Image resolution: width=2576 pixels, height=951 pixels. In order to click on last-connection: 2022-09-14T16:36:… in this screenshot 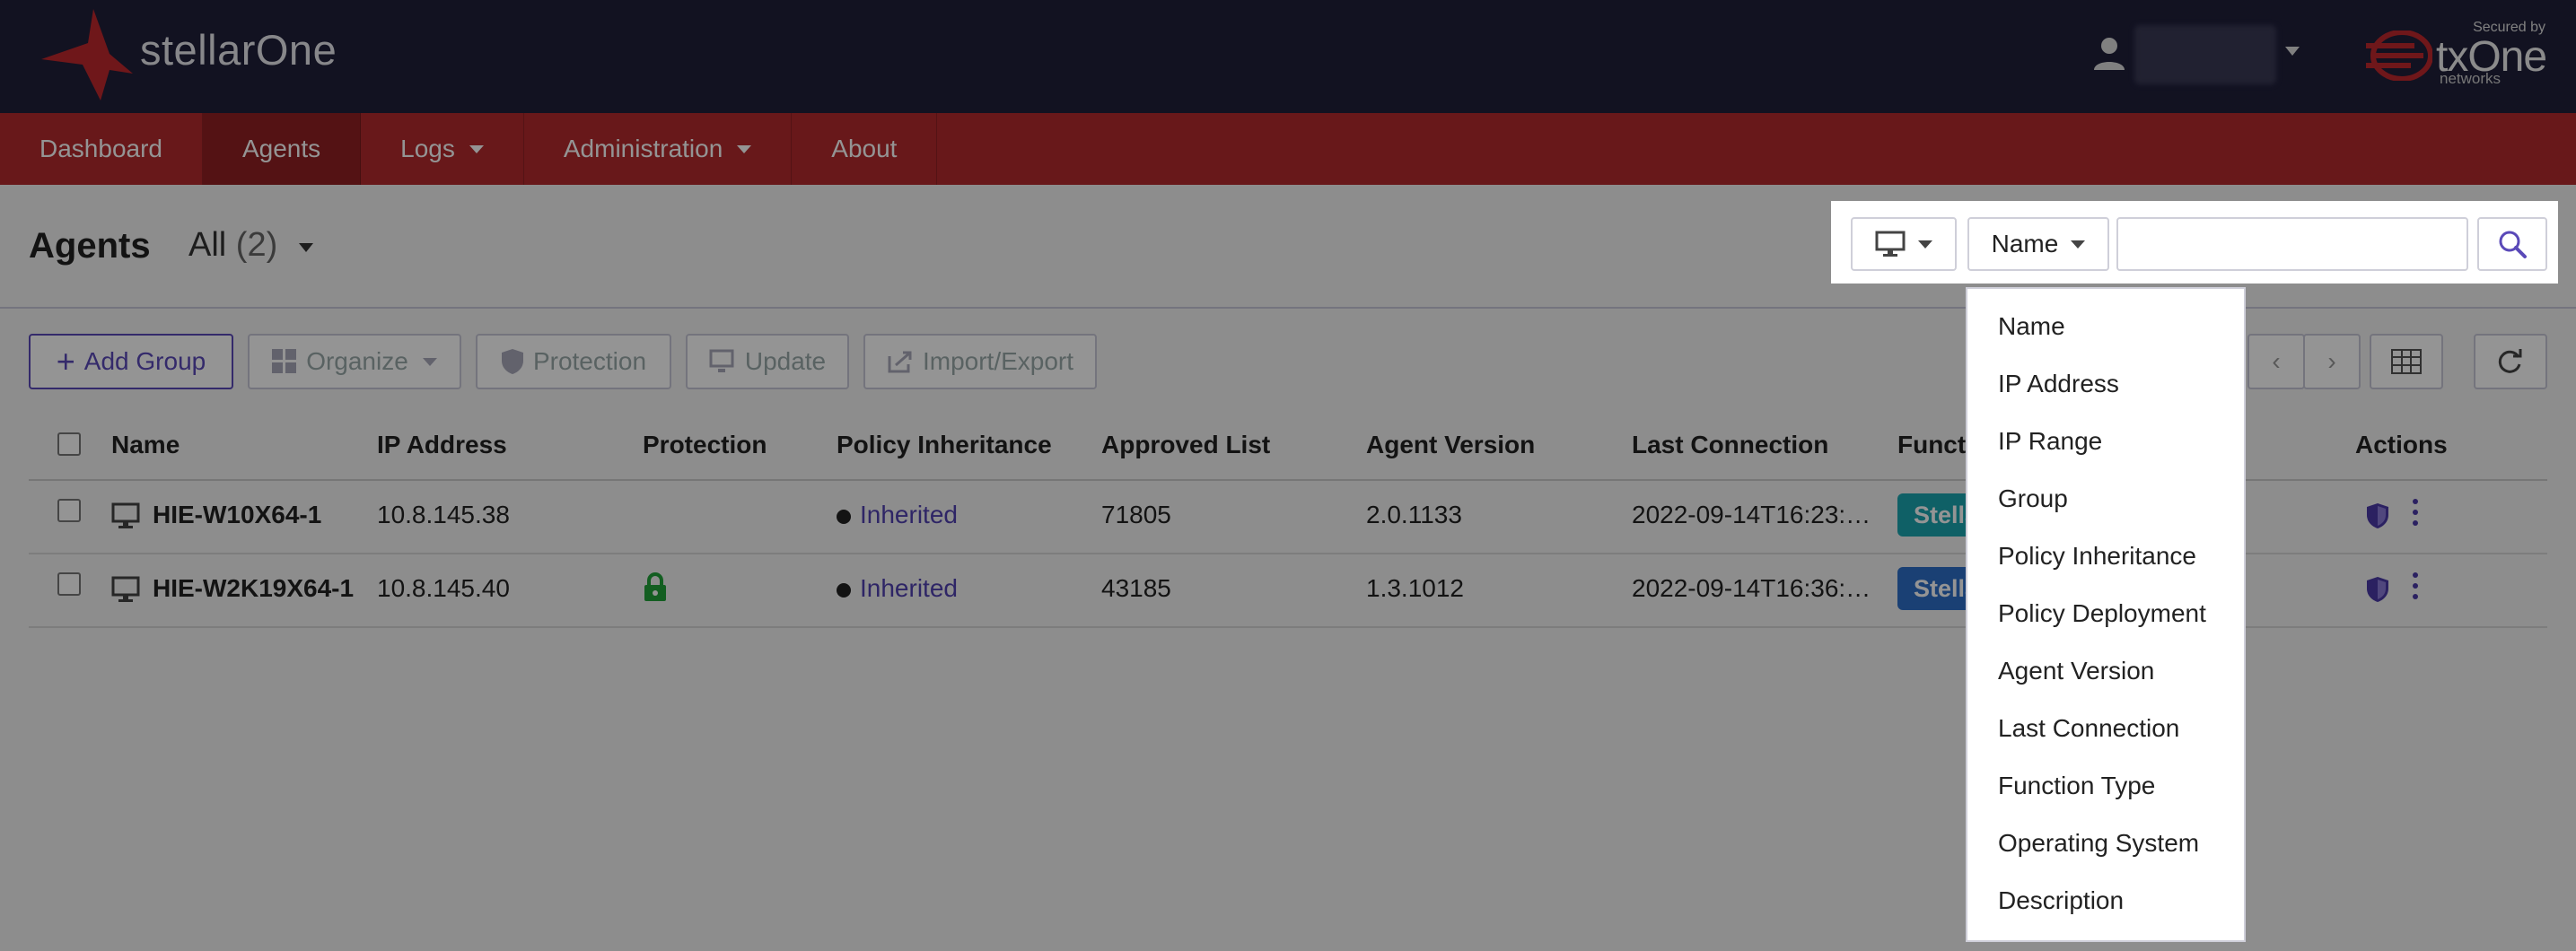, I will do `click(1751, 588)`.